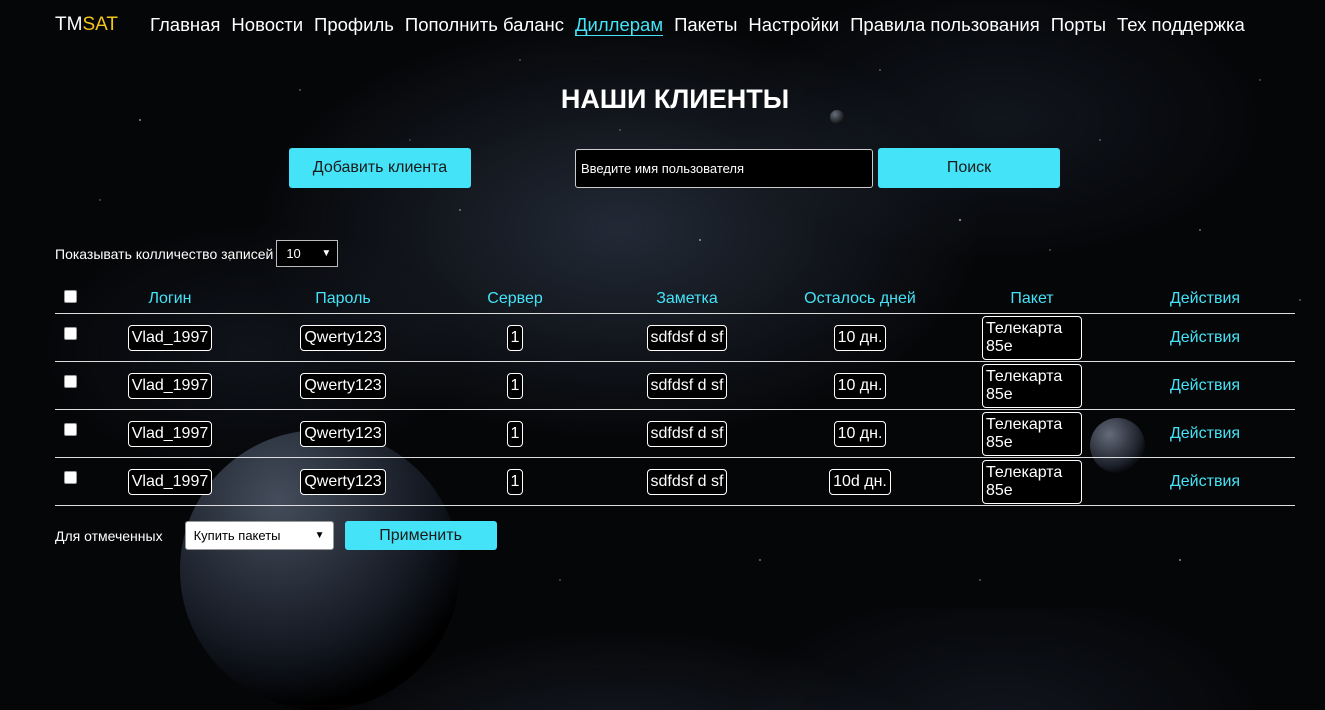 This screenshot has width=1325, height=710. What do you see at coordinates (267, 25) in the screenshot?
I see `nav-item-news: Новости` at bounding box center [267, 25].